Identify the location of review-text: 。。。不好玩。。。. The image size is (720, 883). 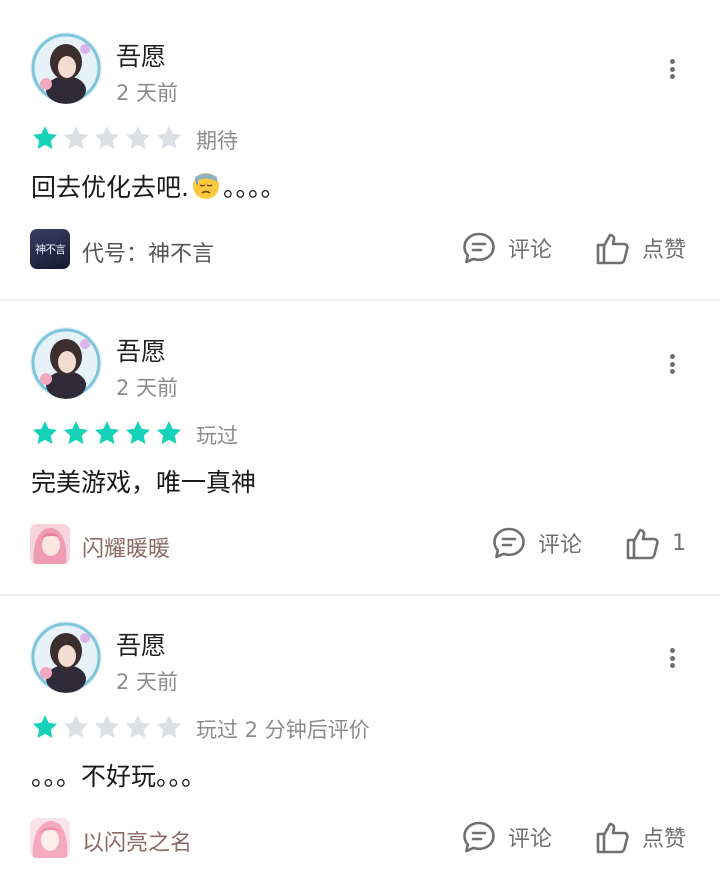
(119, 776).